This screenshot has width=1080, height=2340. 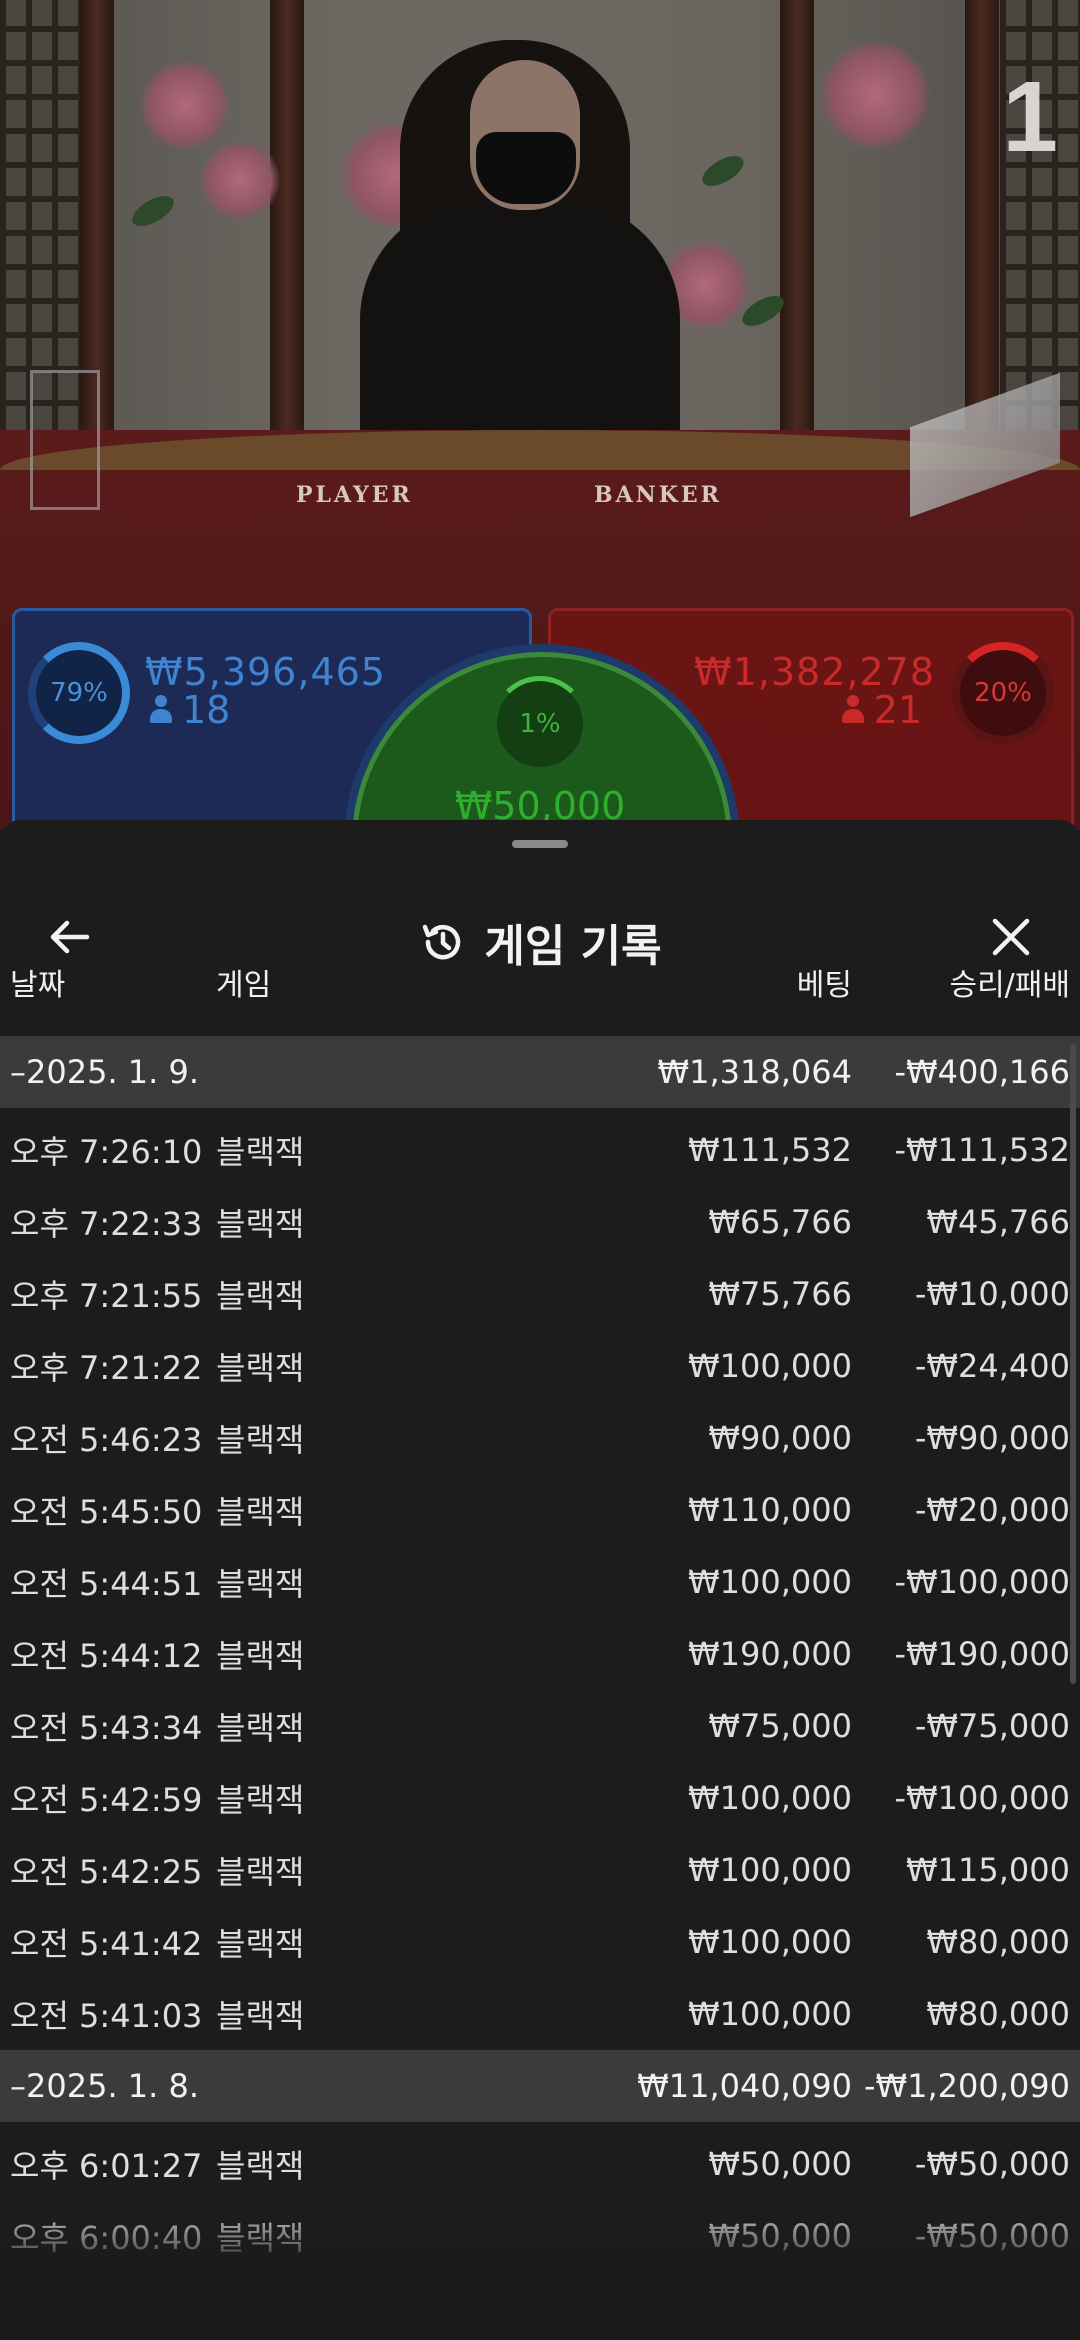 What do you see at coordinates (106, 2166) in the screenshot?
I see `row-time: 오후 6:01:27` at bounding box center [106, 2166].